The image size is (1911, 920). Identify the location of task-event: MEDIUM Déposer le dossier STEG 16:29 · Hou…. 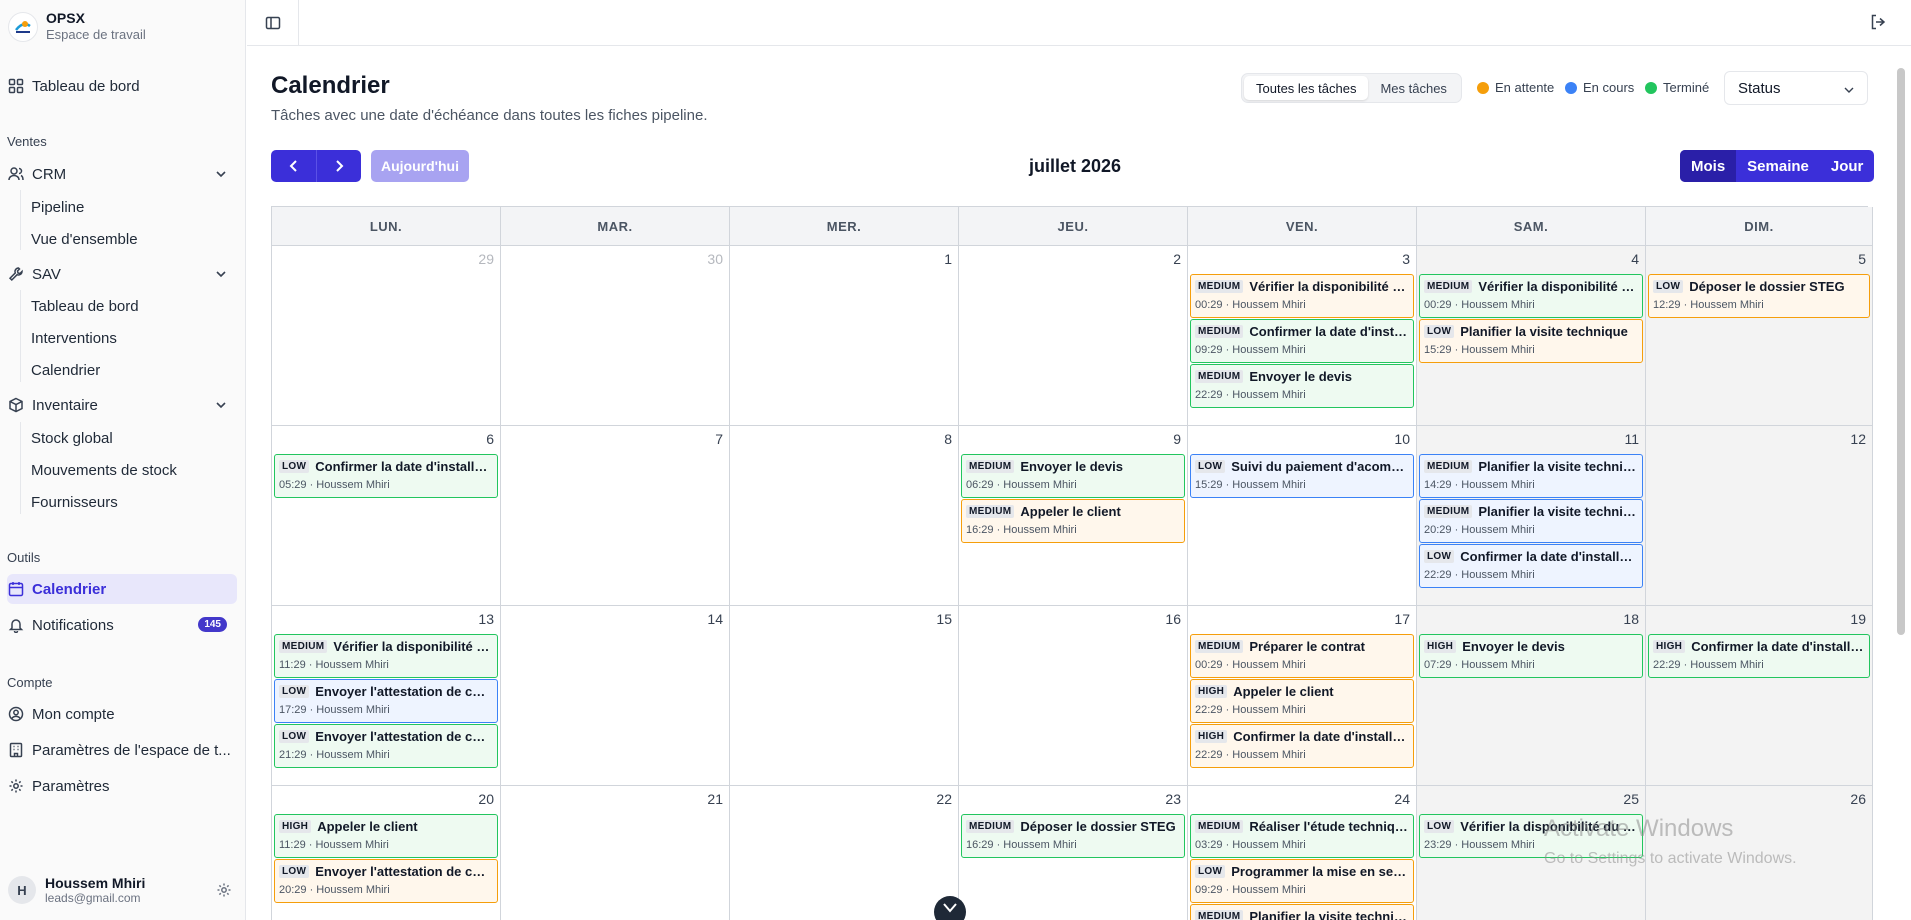
(1073, 836).